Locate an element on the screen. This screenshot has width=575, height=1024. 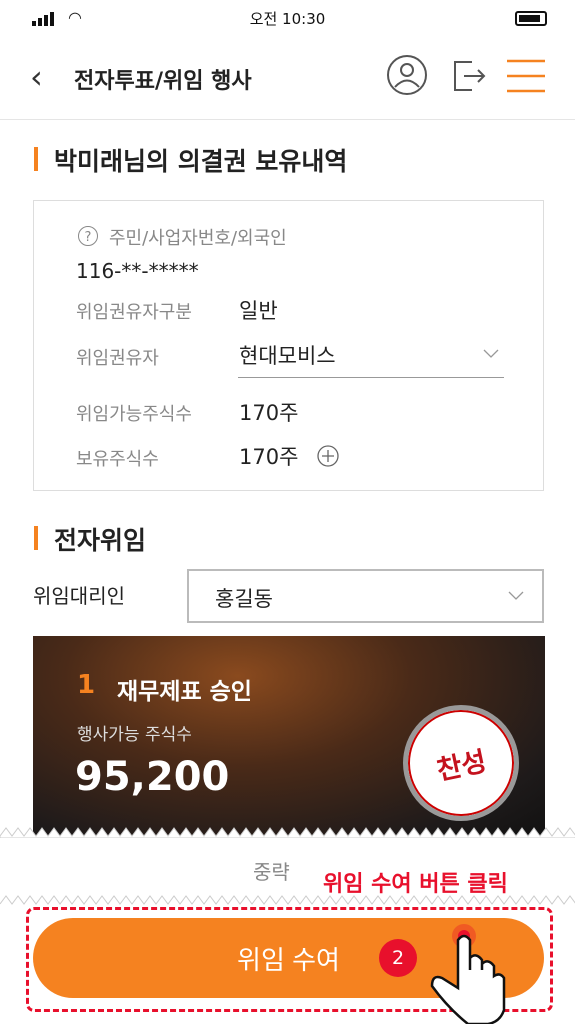
row-label: 위임가능주식수 is located at coordinates (134, 414).